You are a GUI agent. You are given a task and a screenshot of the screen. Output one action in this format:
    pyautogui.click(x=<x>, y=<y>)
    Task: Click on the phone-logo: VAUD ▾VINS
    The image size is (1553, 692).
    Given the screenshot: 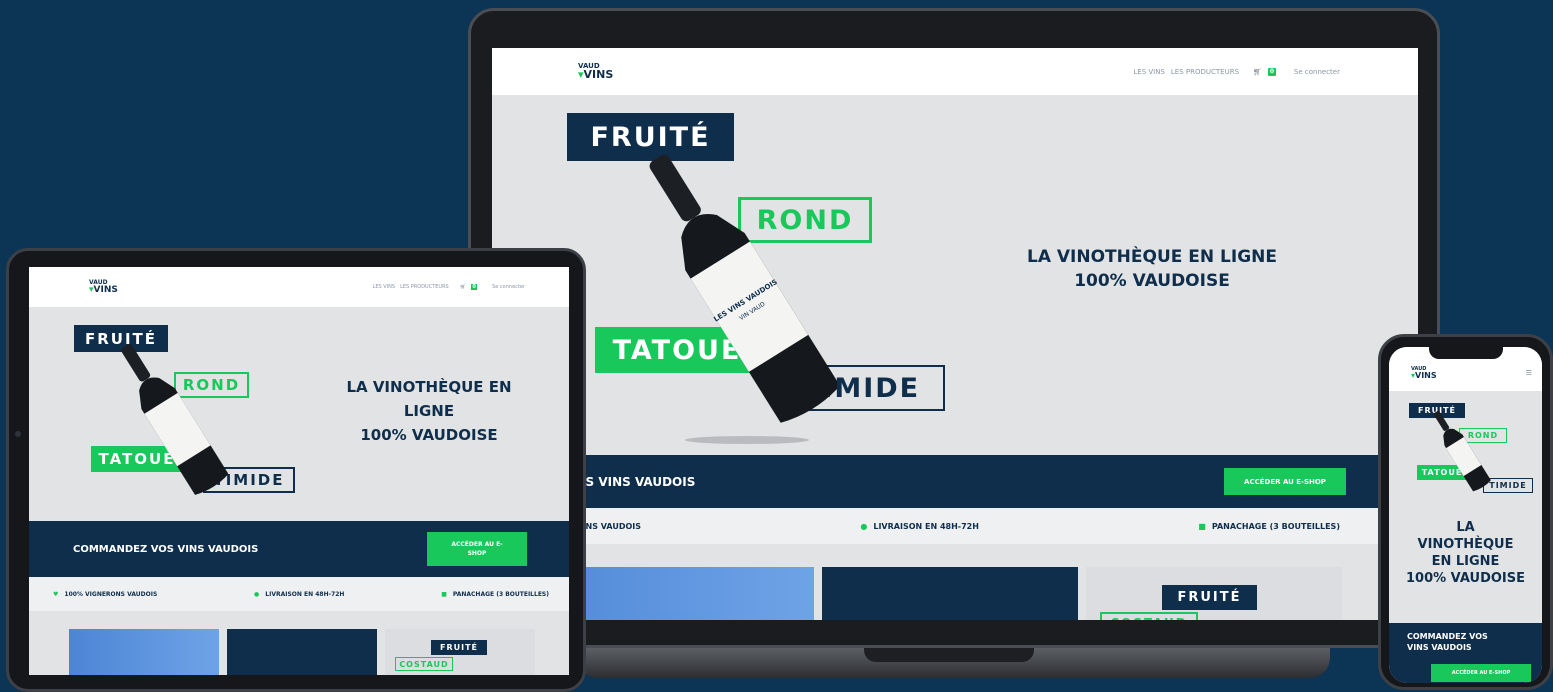 What is the action you would take?
    pyautogui.click(x=1424, y=373)
    